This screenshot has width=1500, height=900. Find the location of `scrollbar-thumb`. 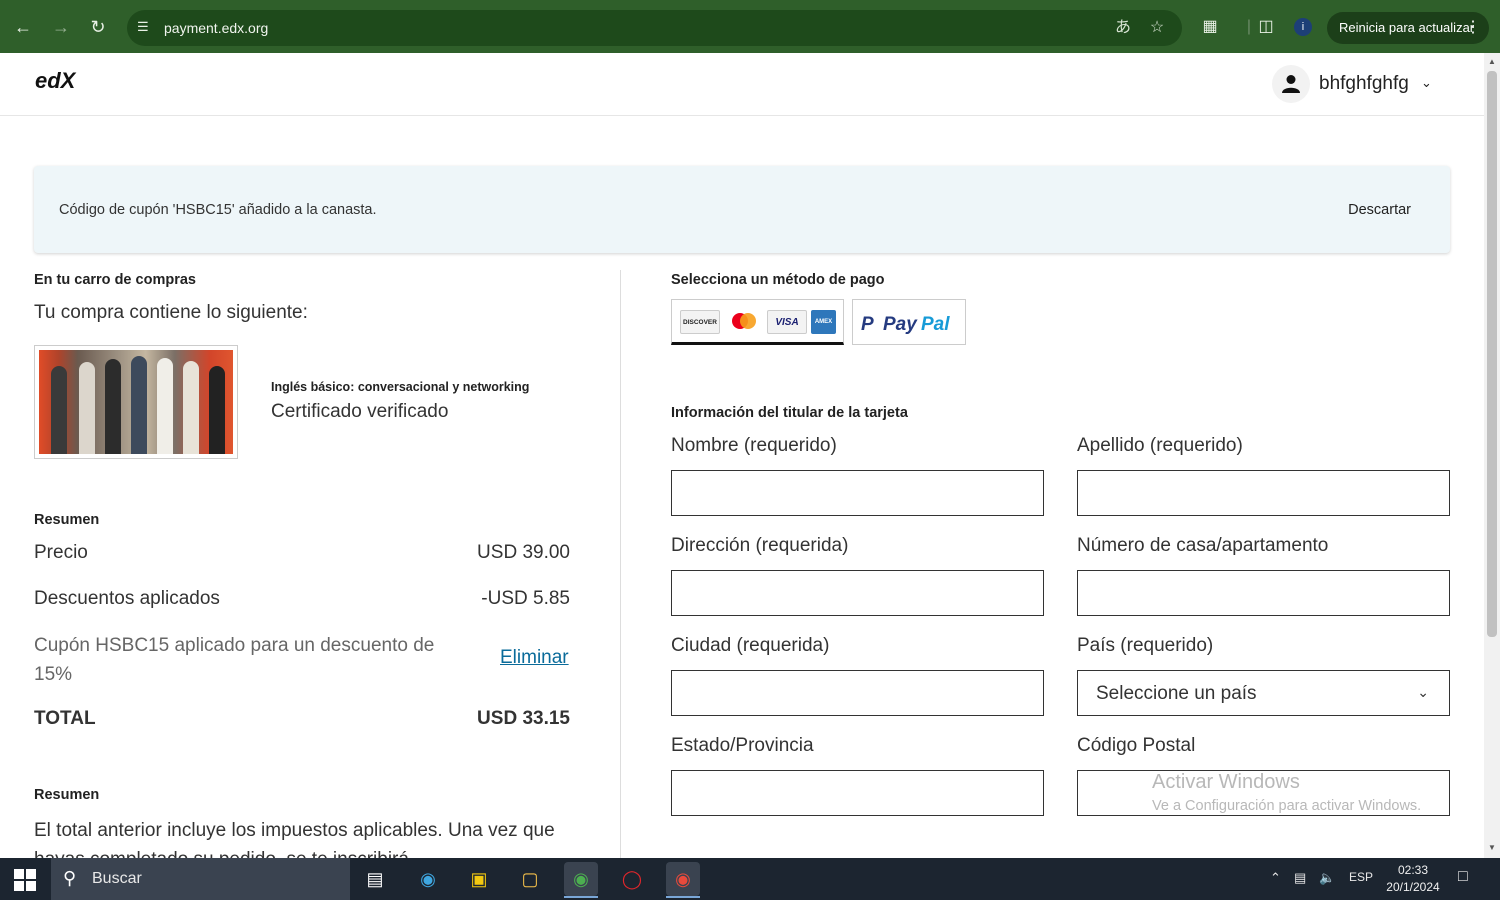

scrollbar-thumb is located at coordinates (1492, 354).